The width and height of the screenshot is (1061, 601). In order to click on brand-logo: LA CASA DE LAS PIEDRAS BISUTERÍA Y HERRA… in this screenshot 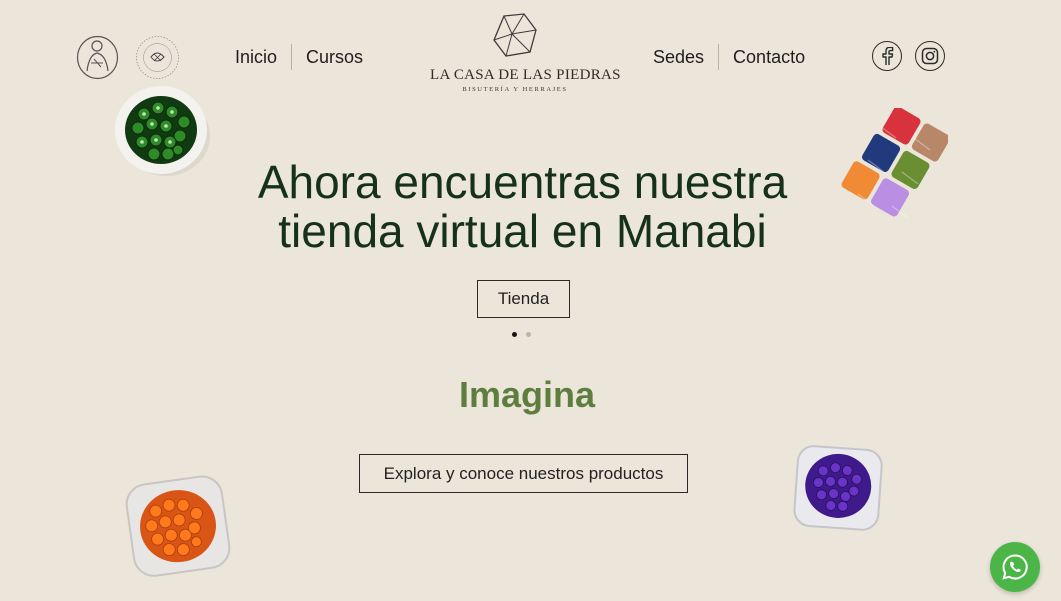, I will do `click(525, 57)`.